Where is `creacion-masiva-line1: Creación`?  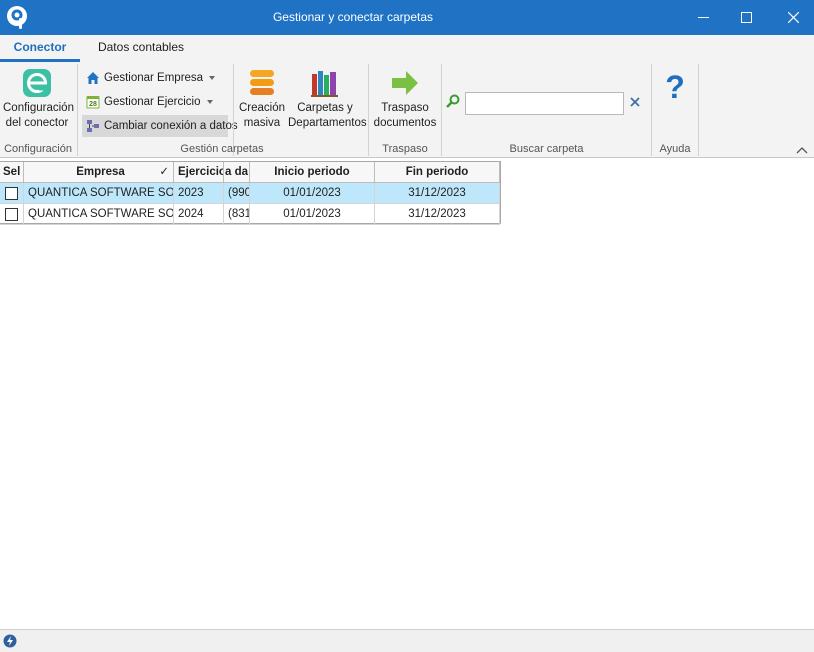 creacion-masiva-line1: Creación is located at coordinates (262, 108).